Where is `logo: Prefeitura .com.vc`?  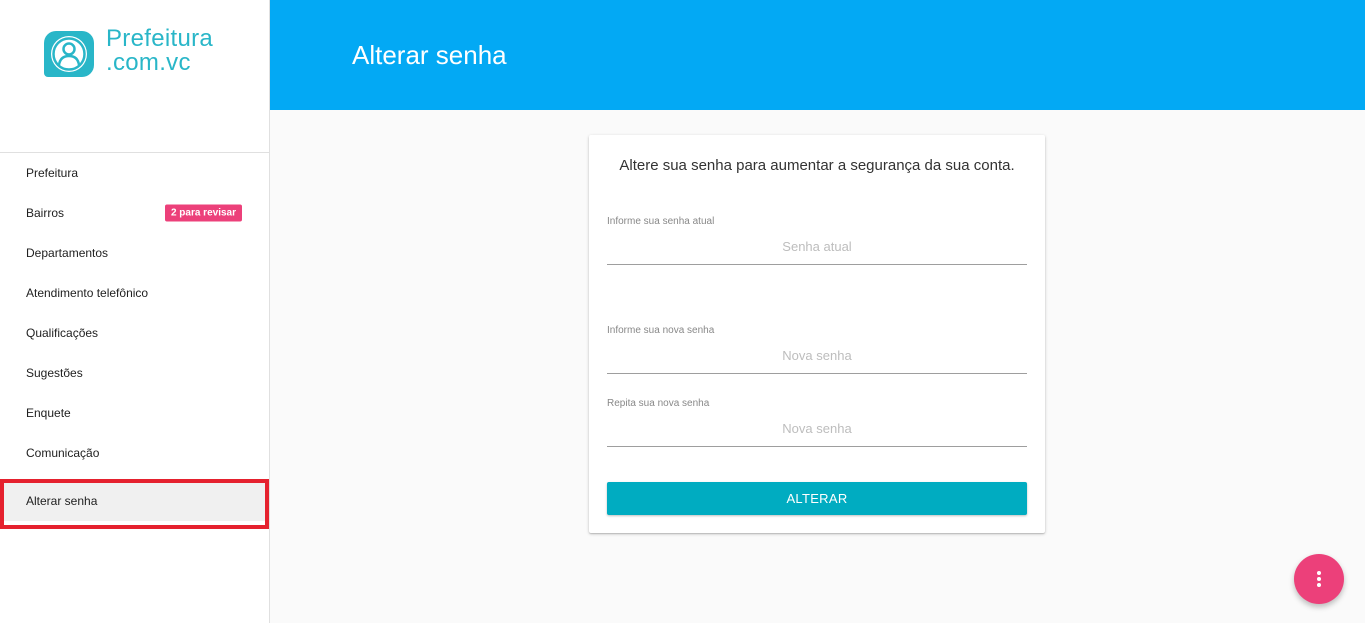
logo: Prefeitura .com.vc is located at coordinates (127, 54).